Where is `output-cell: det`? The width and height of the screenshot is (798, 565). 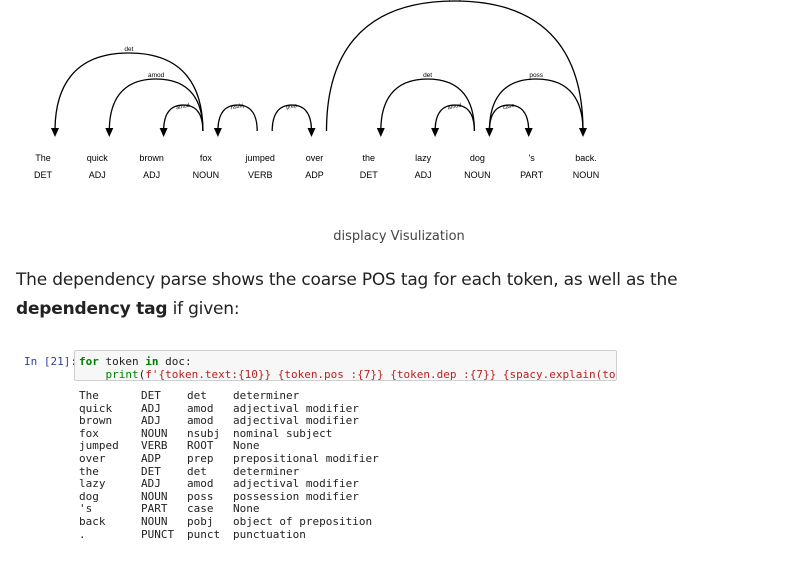
output-cell: det is located at coordinates (197, 395).